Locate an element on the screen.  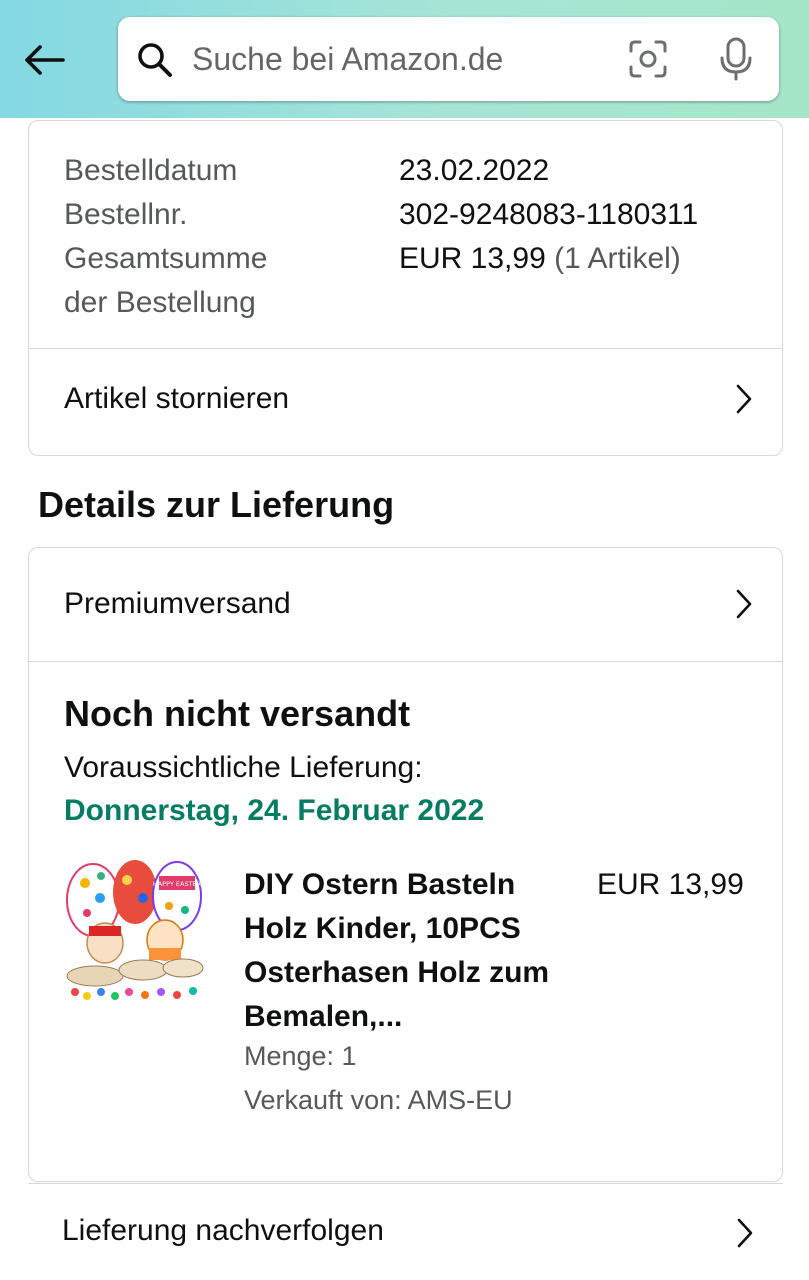
product-quantity: Menge: 1 is located at coordinates (300, 1056).